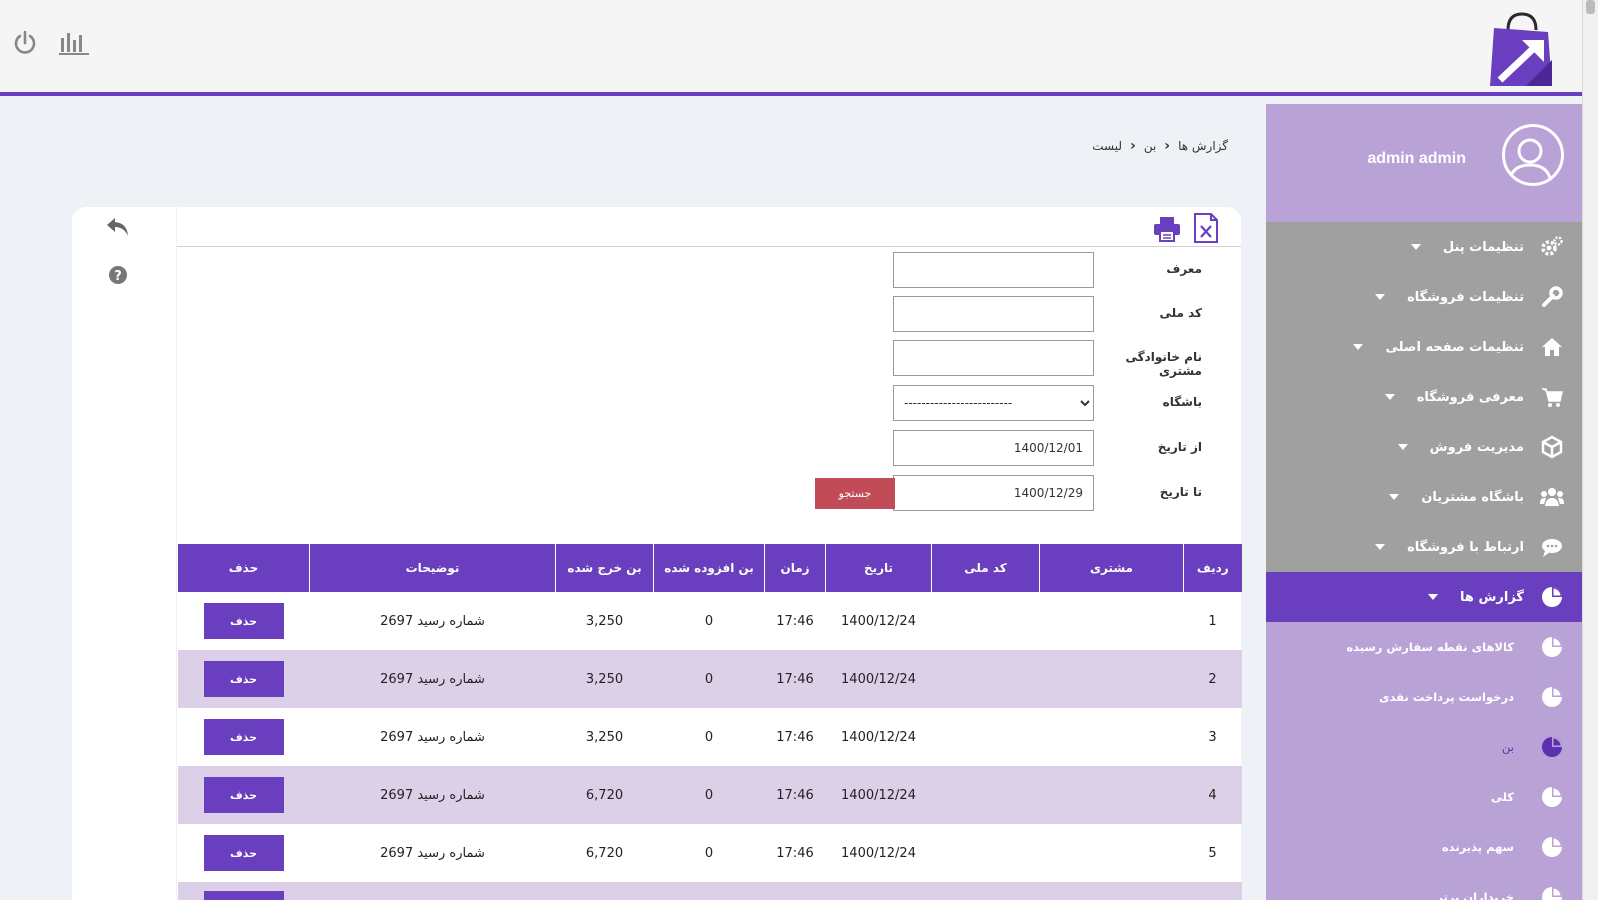 This screenshot has height=900, width=1598. Describe the element at coordinates (1522, 50) in the screenshot. I see `shopping-bag-logo-icon` at that location.